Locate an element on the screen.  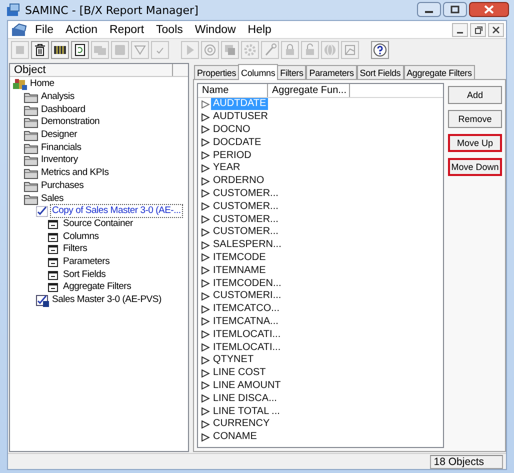
column-item: DOCNO is located at coordinates (231, 130).